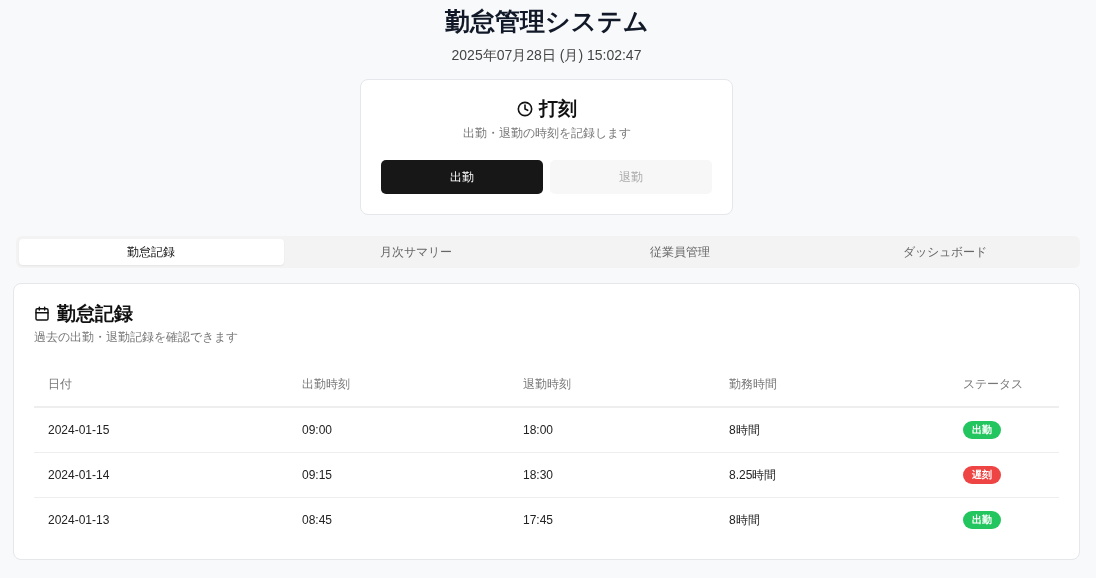  Describe the element at coordinates (982, 475) in the screenshot. I see `status-badge: 遅刻` at that location.